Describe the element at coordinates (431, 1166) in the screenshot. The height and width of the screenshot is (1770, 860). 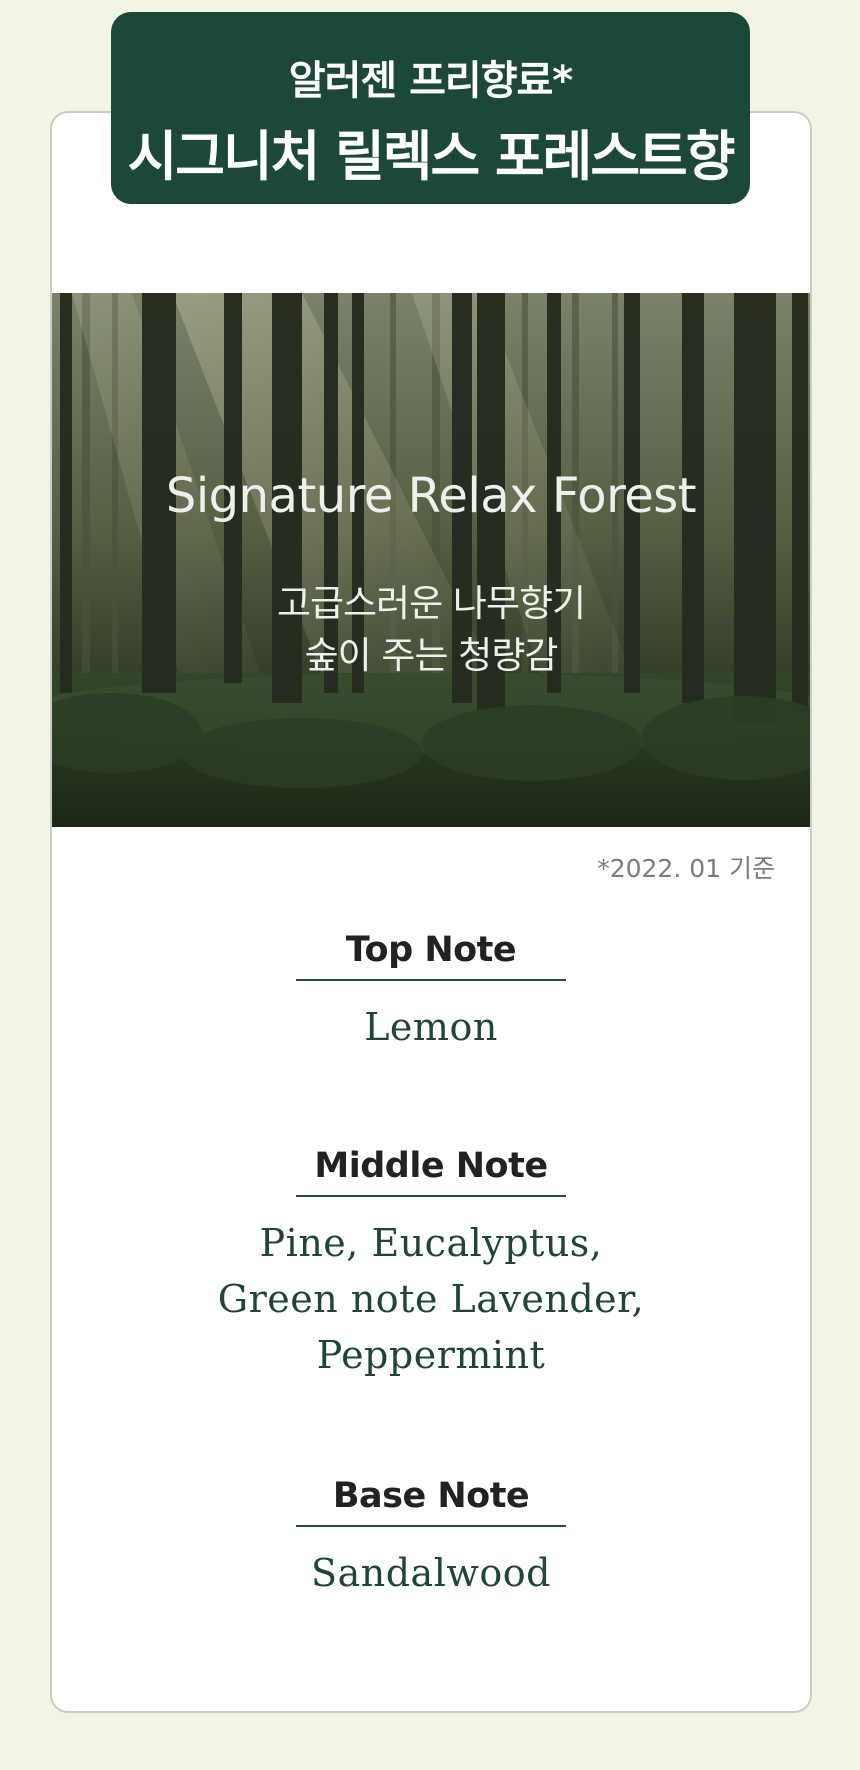
I see `middle-note-heading: Middle Note` at that location.